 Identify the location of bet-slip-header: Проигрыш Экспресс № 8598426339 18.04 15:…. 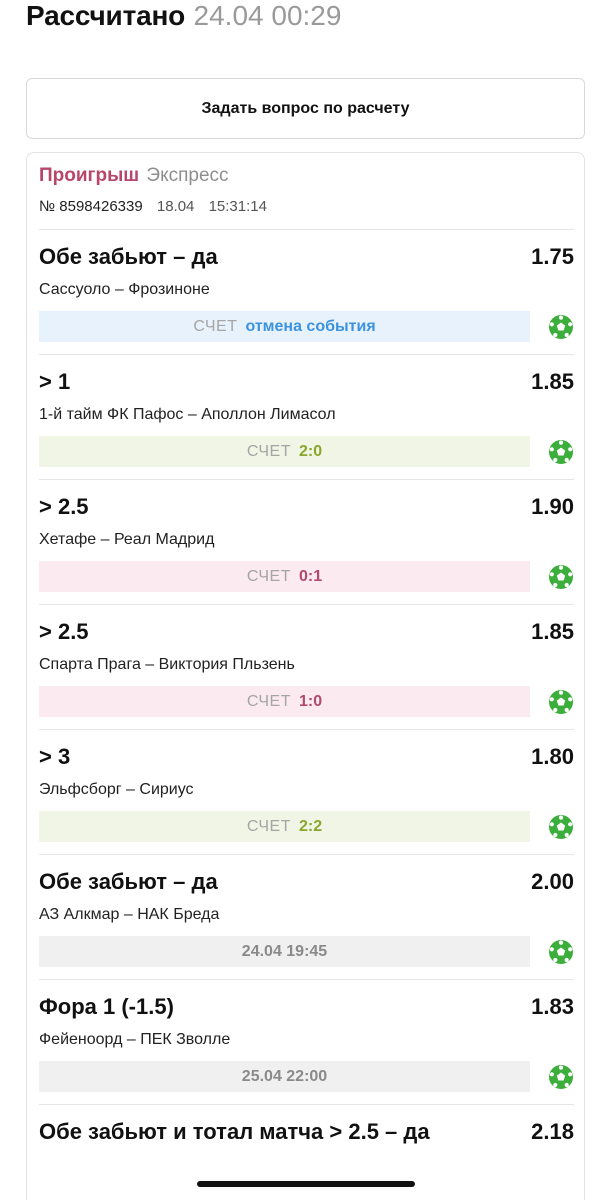
(153, 190).